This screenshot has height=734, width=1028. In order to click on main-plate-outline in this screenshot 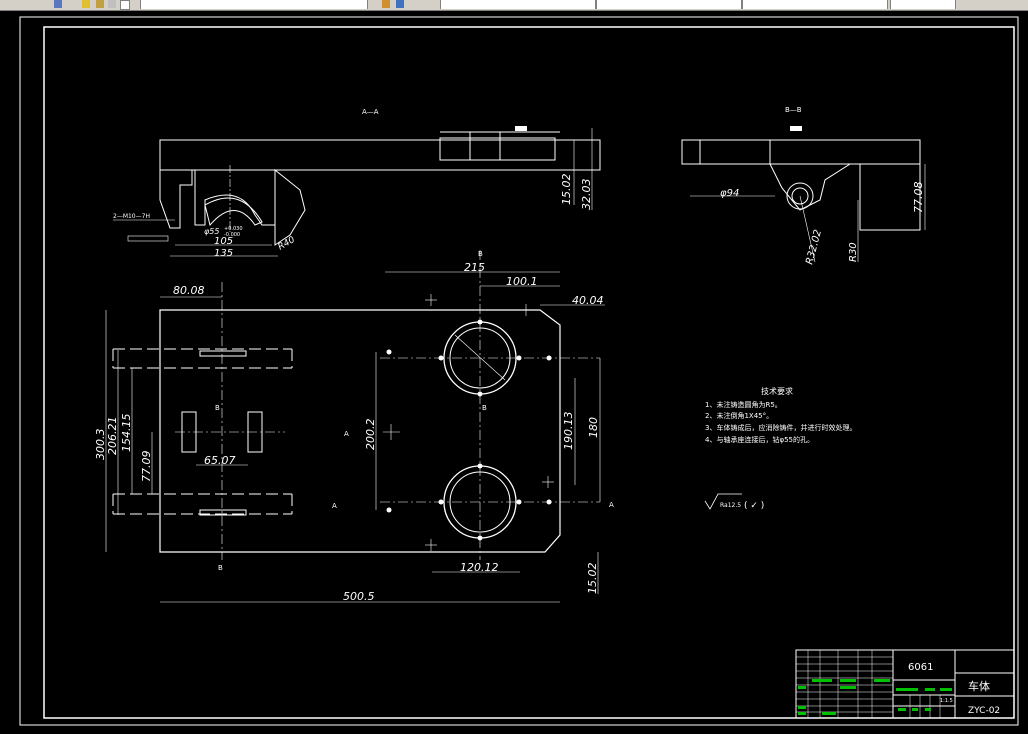, I will do `click(360, 431)`.